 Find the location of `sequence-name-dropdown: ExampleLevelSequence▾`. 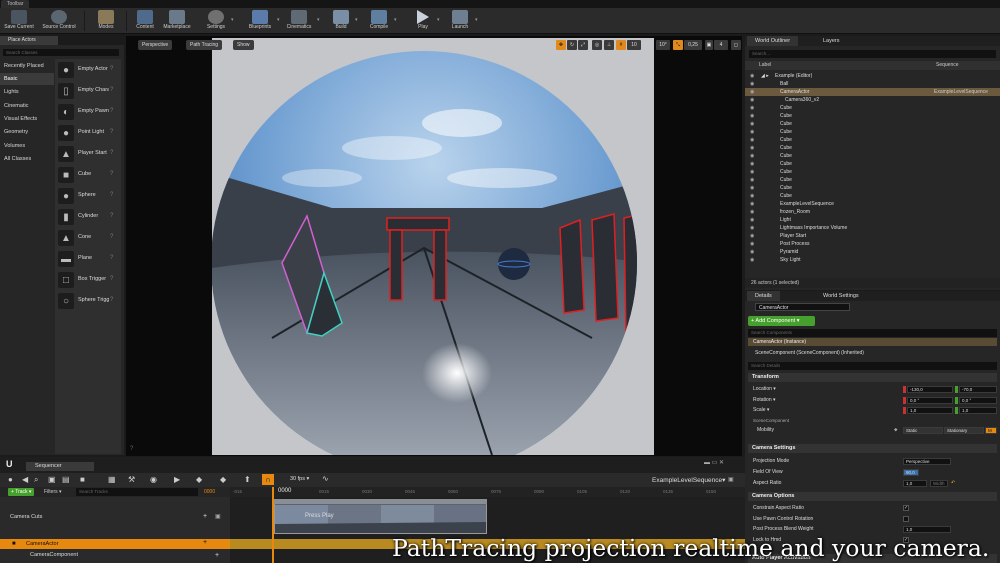

sequence-name-dropdown: ExampleLevelSequence▾ is located at coordinates (688, 480).